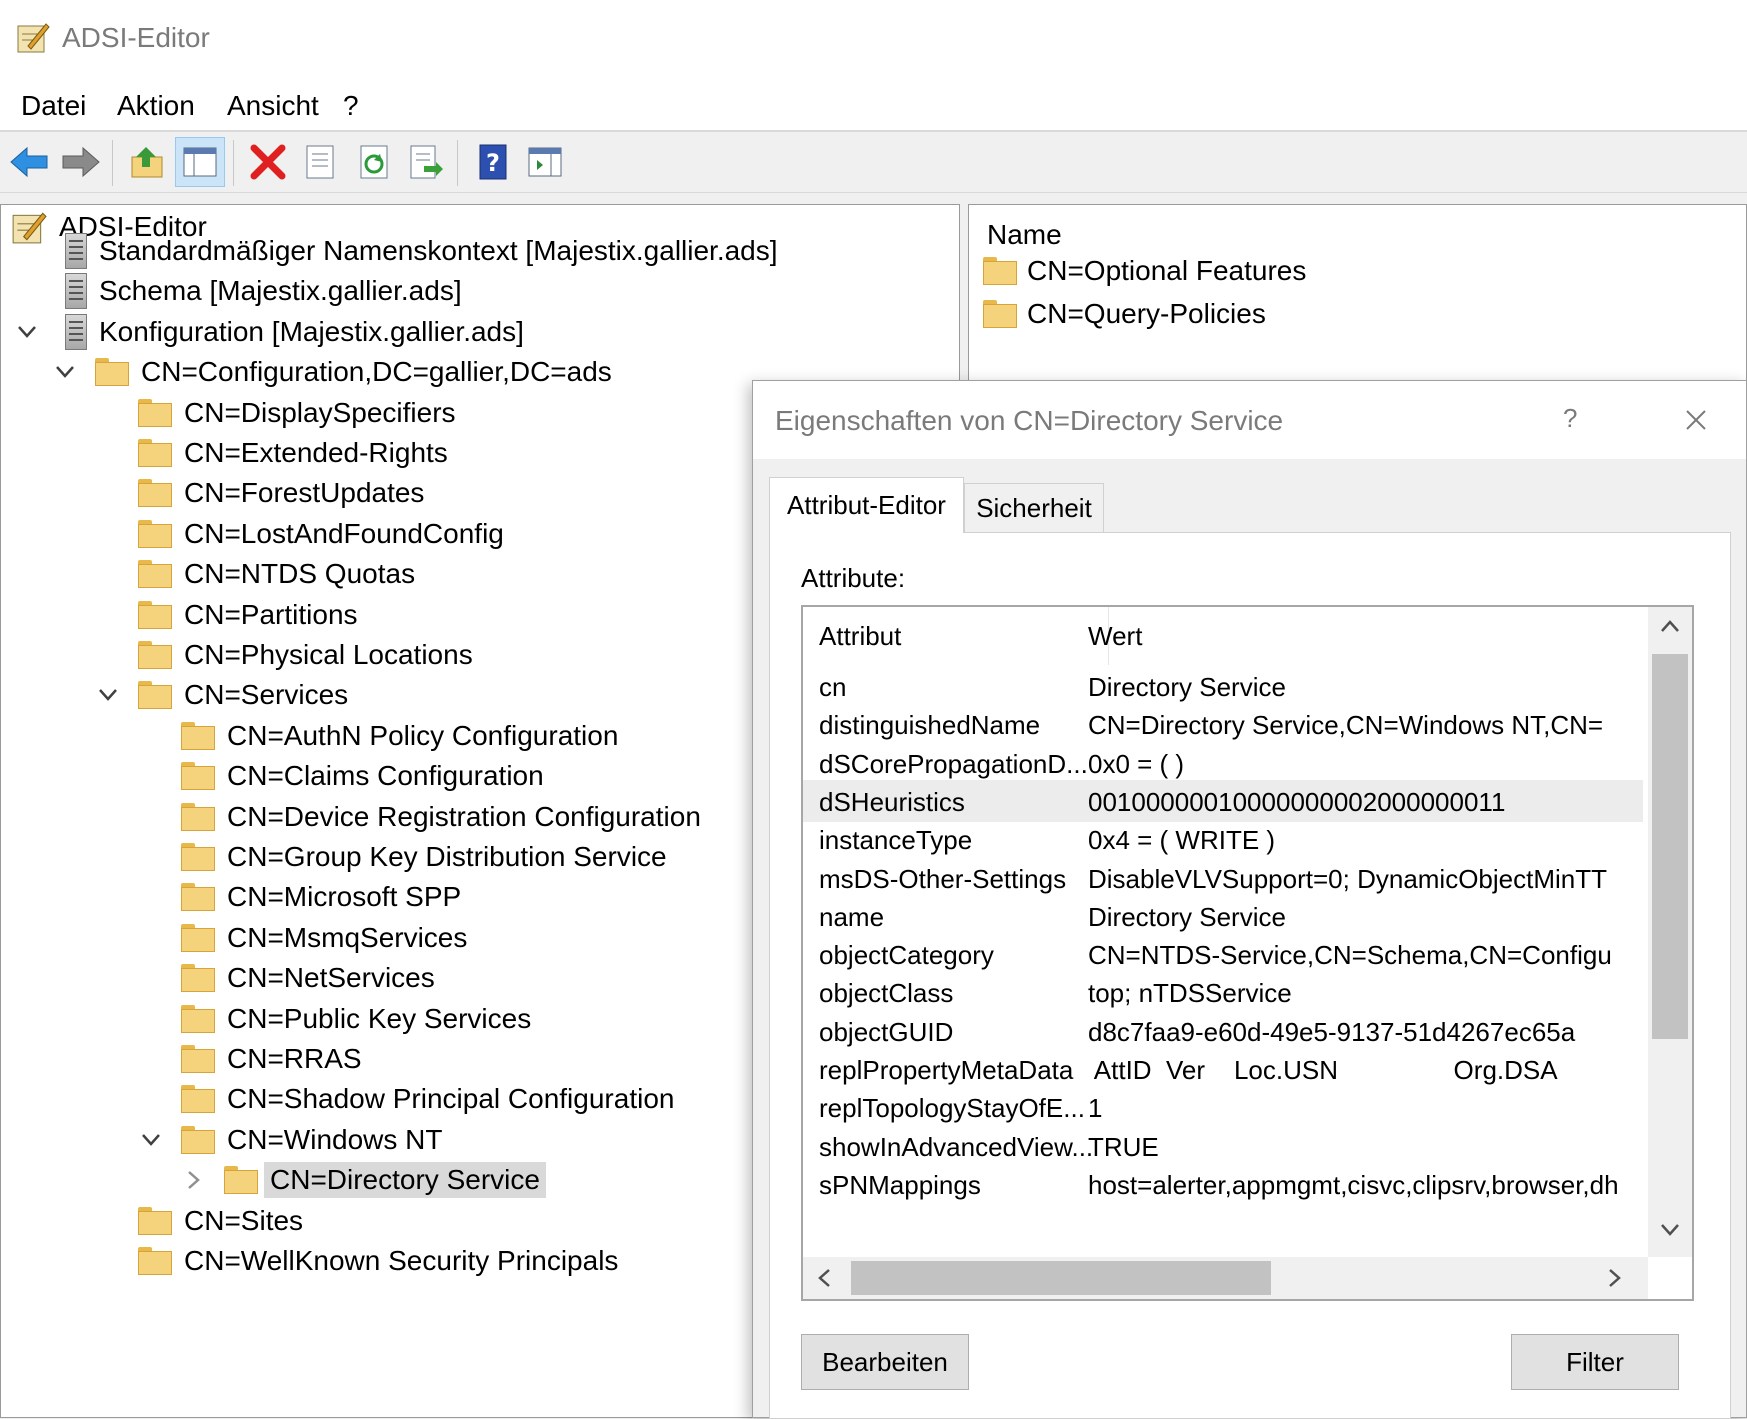 Image resolution: width=1747 pixels, height=1419 pixels. Describe the element at coordinates (447, 856) in the screenshot. I see `tree-item-label: CN=Group Key Distribution Service` at that location.